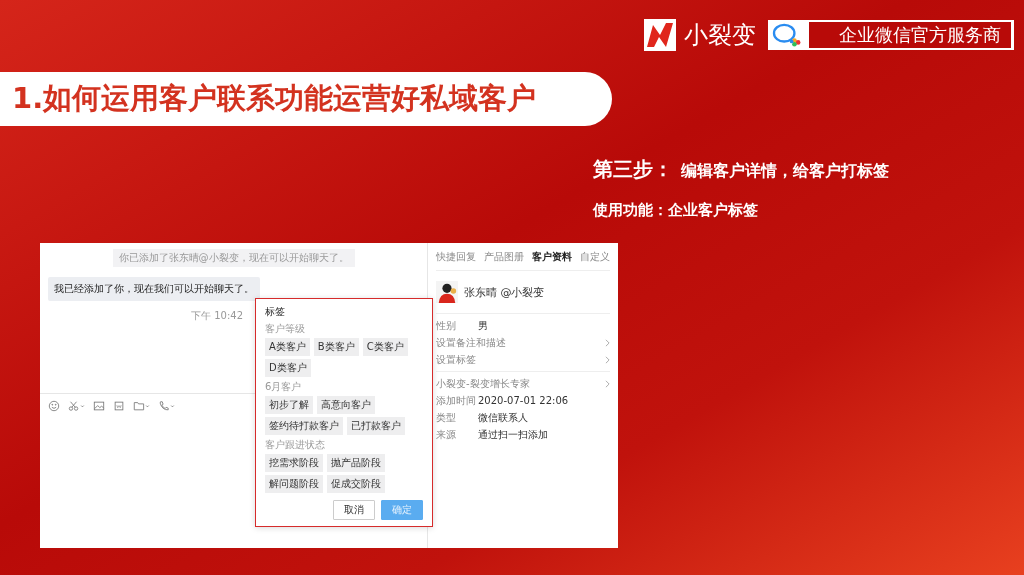 The width and height of the screenshot is (1024, 575). Describe the element at coordinates (54, 406) in the screenshot. I see `smiley-icon` at that location.